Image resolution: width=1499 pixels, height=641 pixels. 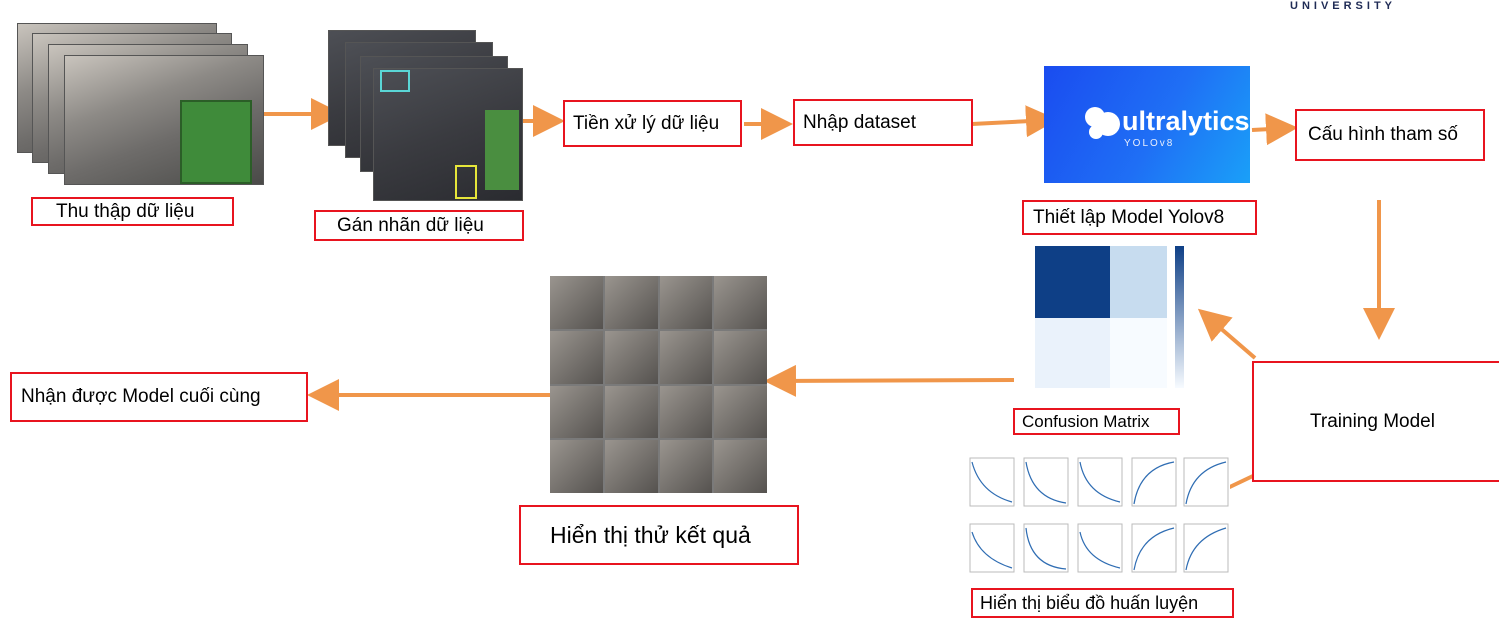 I want to click on step-preprocess-label: Tiền xử lý dữ liệu, so click(x=646, y=123).